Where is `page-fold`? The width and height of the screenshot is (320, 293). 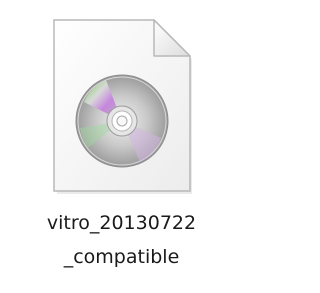
page-fold is located at coordinates (172, 38).